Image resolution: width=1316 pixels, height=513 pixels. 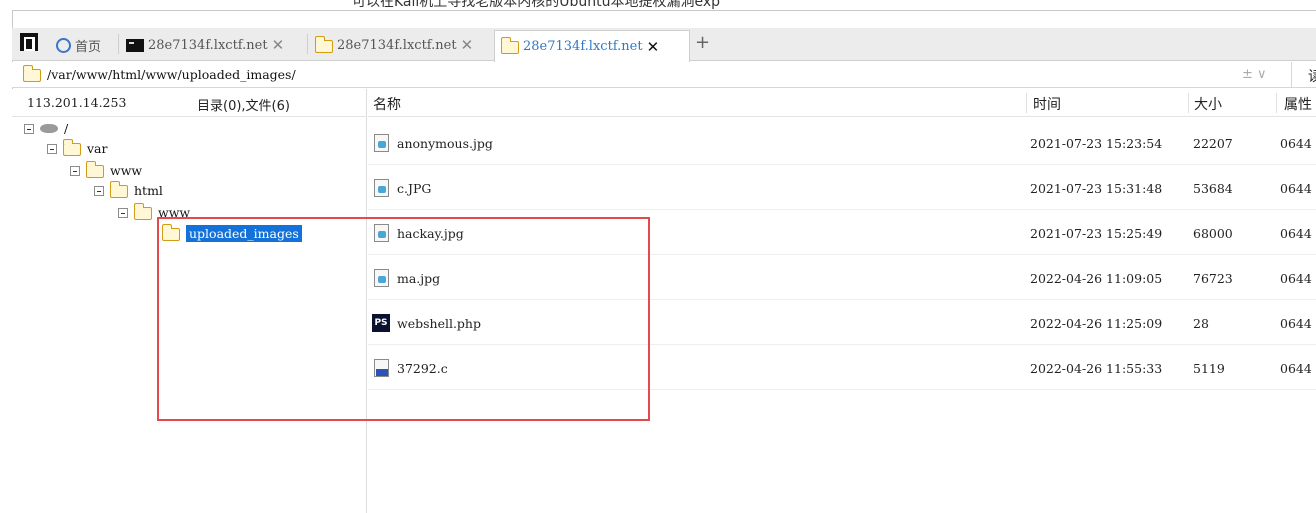 I want to click on tree-node-root: /, so click(x=46, y=128).